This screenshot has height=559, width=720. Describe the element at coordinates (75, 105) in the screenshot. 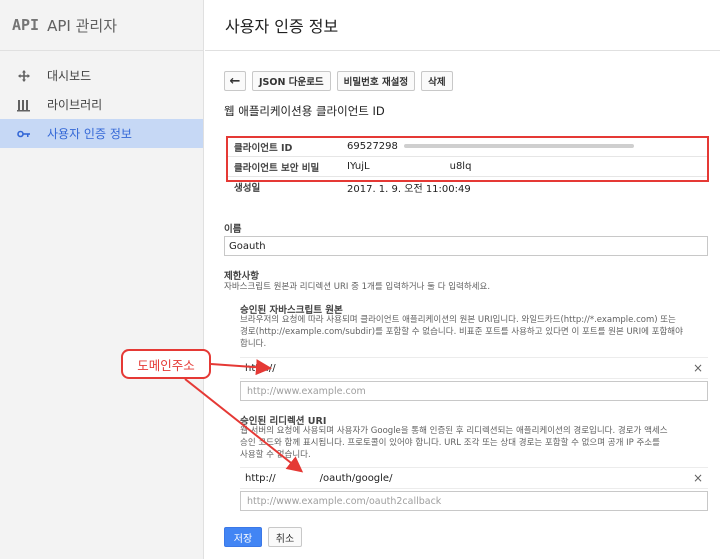

I see `sidebar-item-label: 라이브러리` at that location.